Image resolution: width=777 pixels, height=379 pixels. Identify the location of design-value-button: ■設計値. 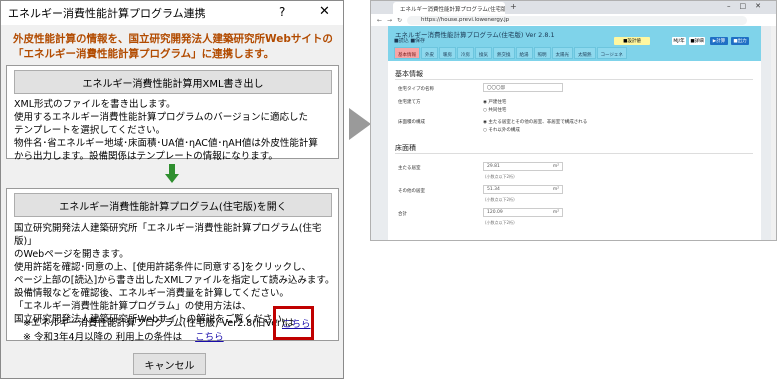
(632, 41).